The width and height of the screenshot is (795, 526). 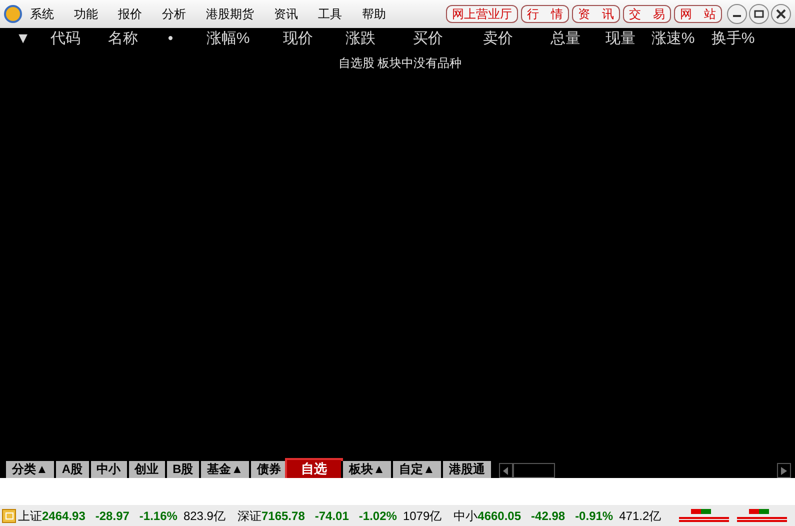 I want to click on index-amount: 1079亿, so click(x=422, y=516).